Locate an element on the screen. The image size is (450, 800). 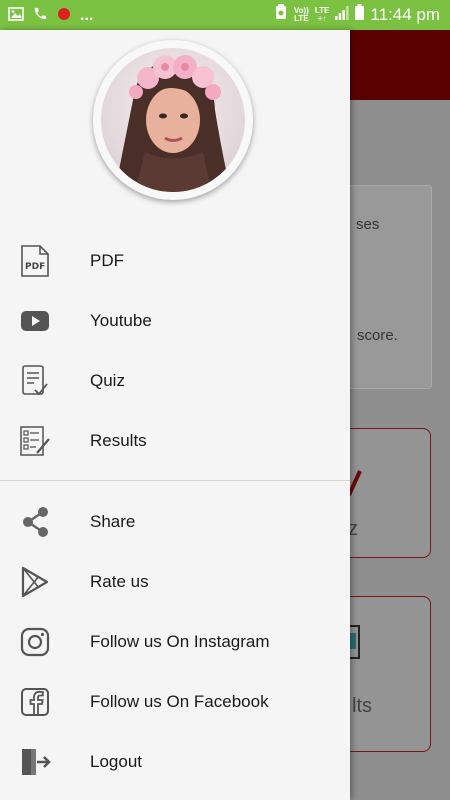
instagram-icon is located at coordinates (35, 642).